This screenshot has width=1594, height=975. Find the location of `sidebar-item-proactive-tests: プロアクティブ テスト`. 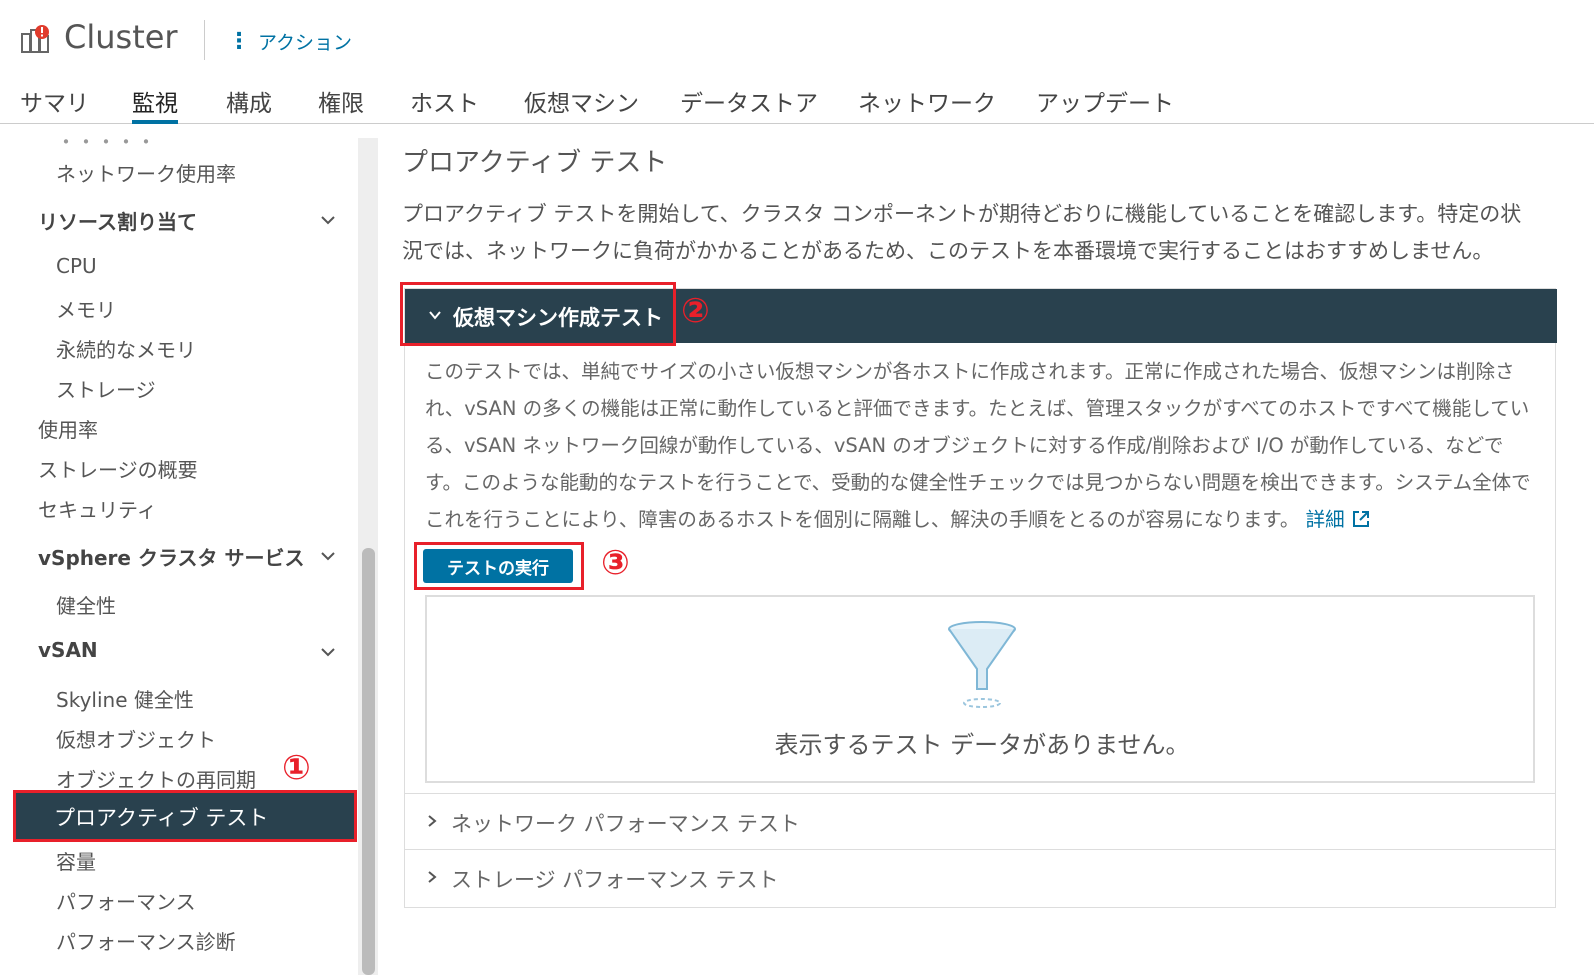

sidebar-item-proactive-tests: プロアクティブ テスト is located at coordinates (185, 816).